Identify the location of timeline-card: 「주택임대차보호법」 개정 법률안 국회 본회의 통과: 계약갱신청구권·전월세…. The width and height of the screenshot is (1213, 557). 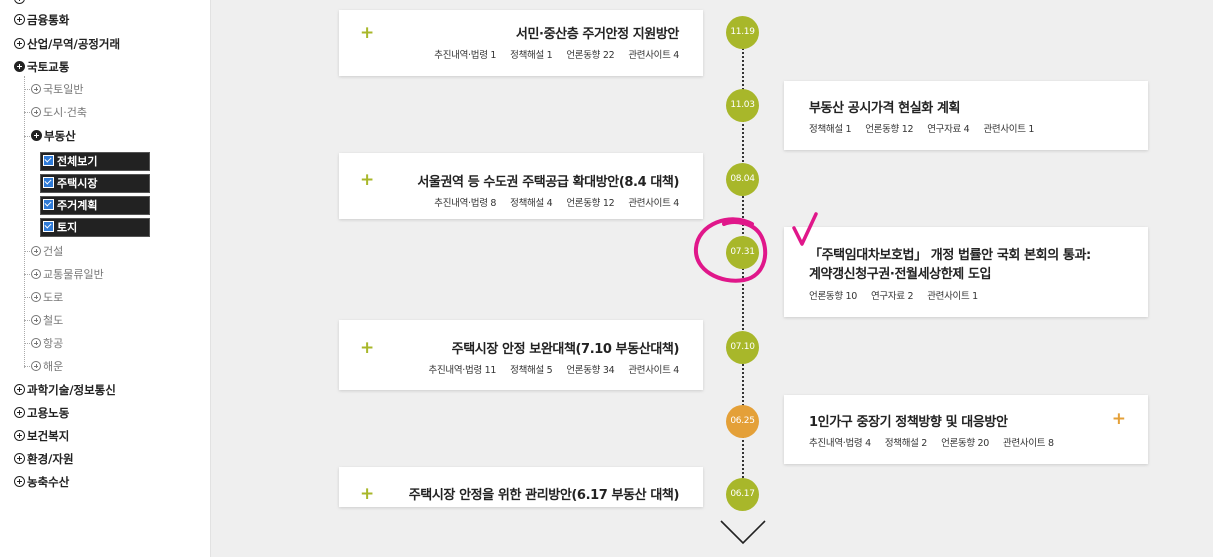
(966, 272).